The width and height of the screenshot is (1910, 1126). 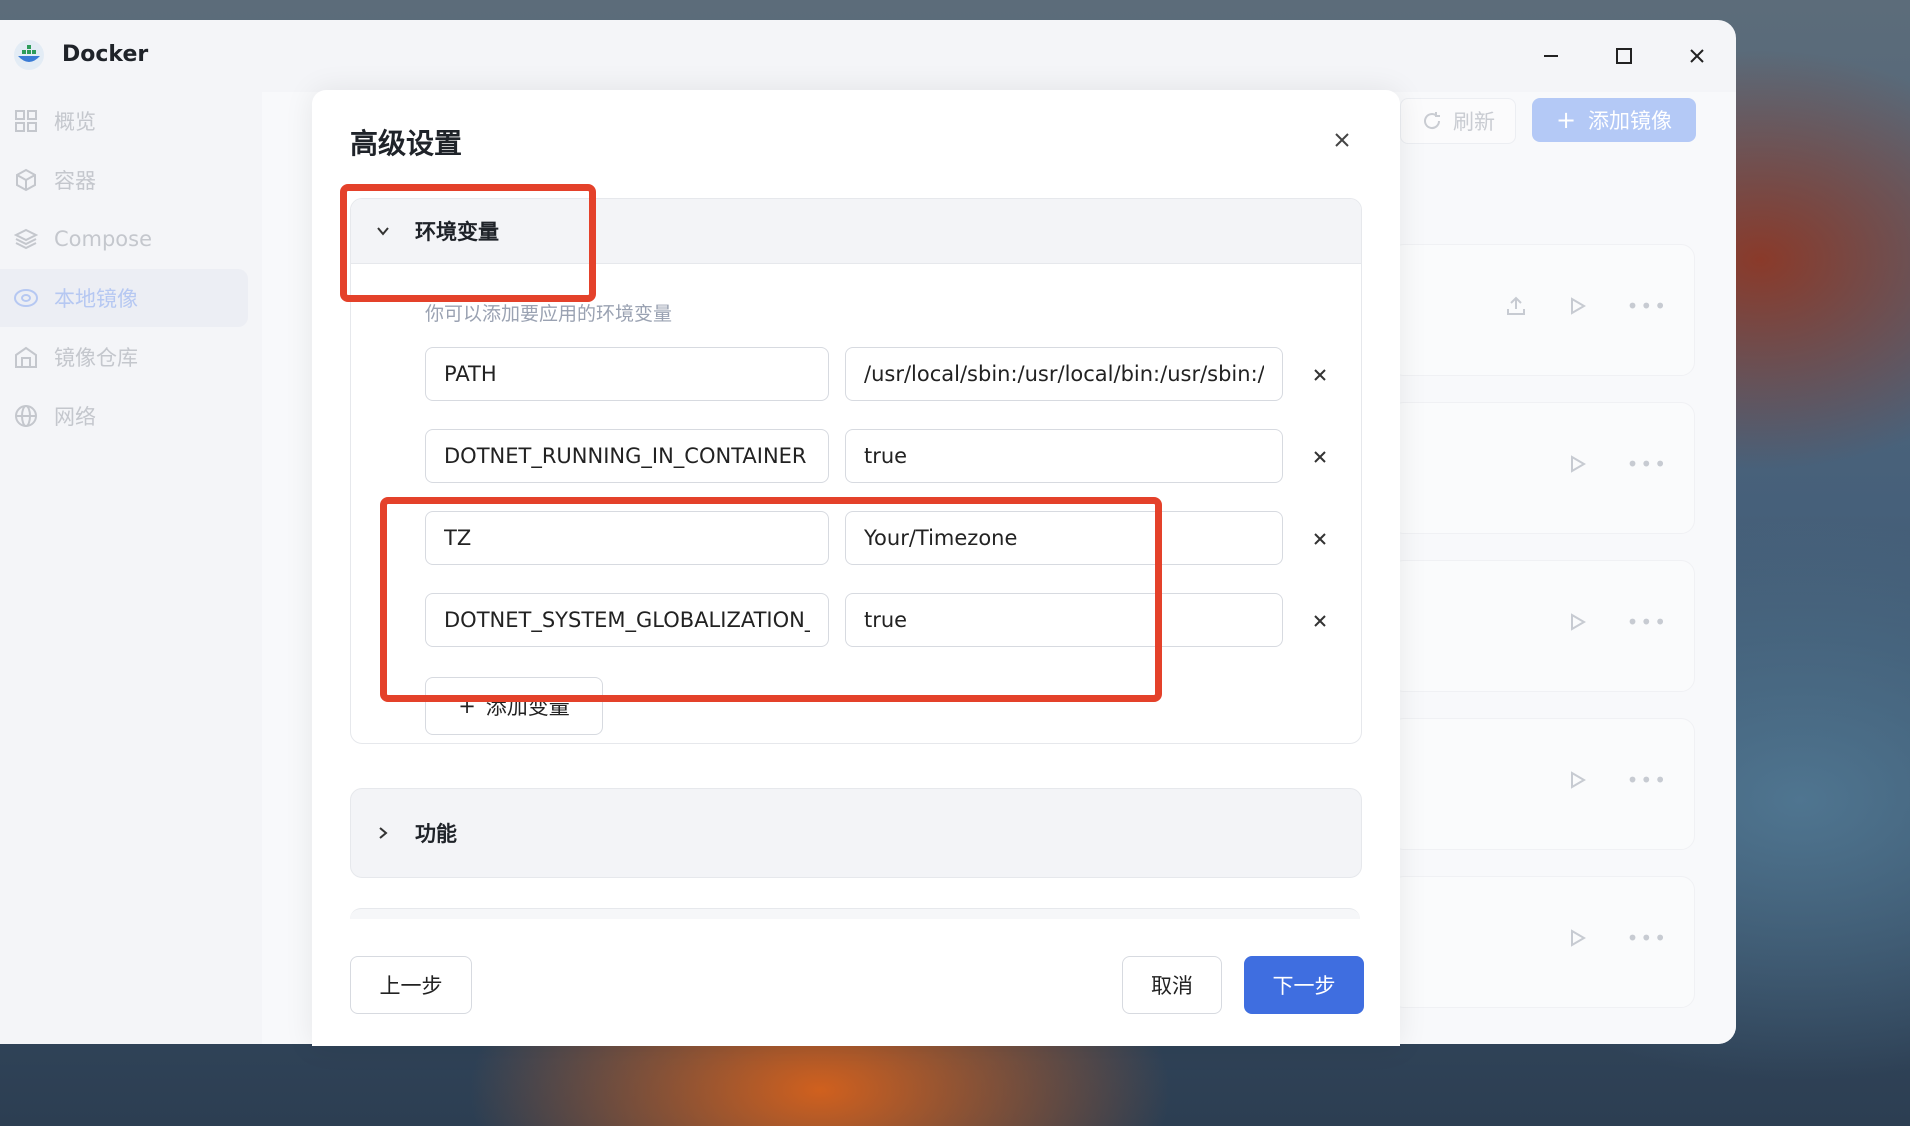 I want to click on env-vars-header: 环境变量, so click(x=856, y=231).